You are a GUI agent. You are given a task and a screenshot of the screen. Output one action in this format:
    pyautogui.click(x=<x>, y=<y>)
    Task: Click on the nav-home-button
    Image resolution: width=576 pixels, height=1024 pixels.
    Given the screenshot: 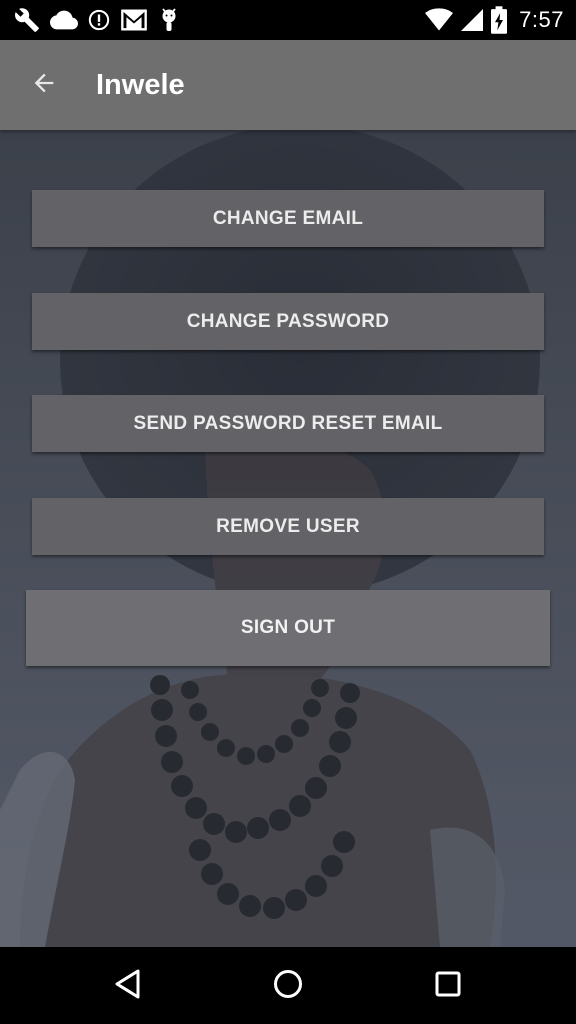 What is the action you would take?
    pyautogui.click(x=288, y=986)
    